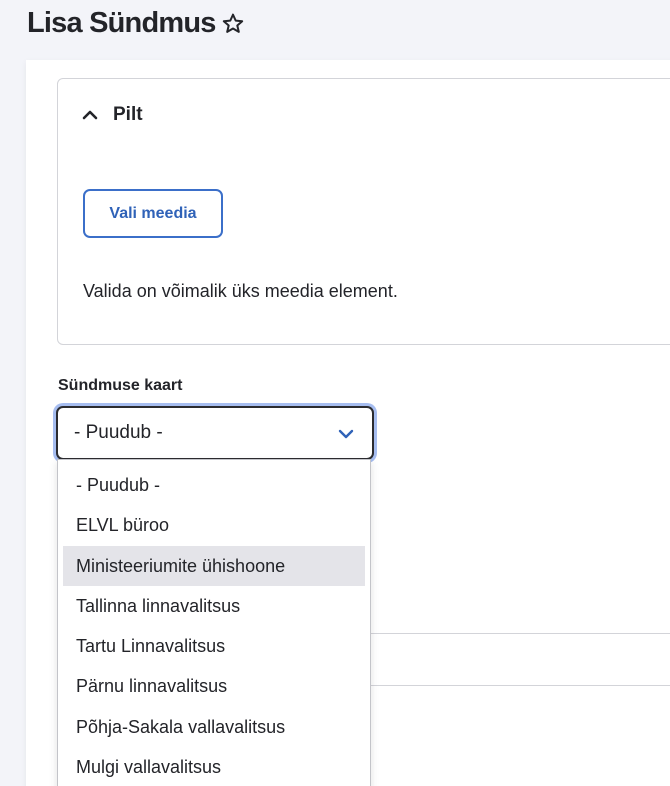 The image size is (670, 786). I want to click on star-icon, so click(233, 24).